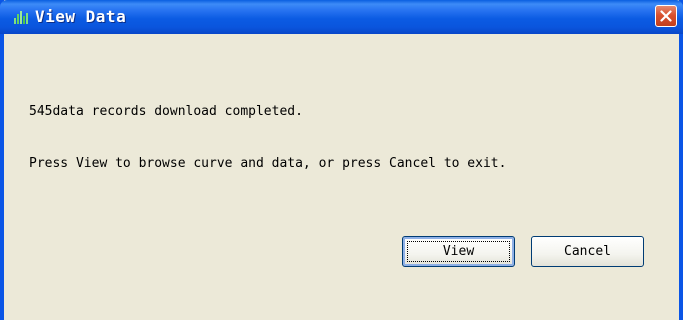 The width and height of the screenshot is (683, 320). I want to click on cancel-button-label: Cancel, so click(587, 251).